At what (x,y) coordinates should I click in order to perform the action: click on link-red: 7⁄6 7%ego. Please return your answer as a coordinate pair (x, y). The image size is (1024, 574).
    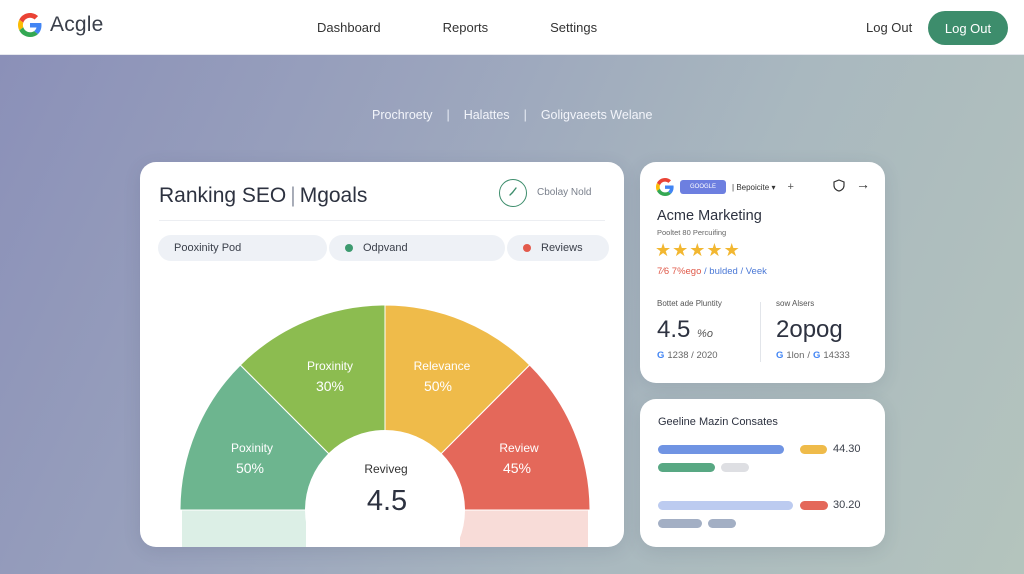
    Looking at the image, I should click on (679, 271).